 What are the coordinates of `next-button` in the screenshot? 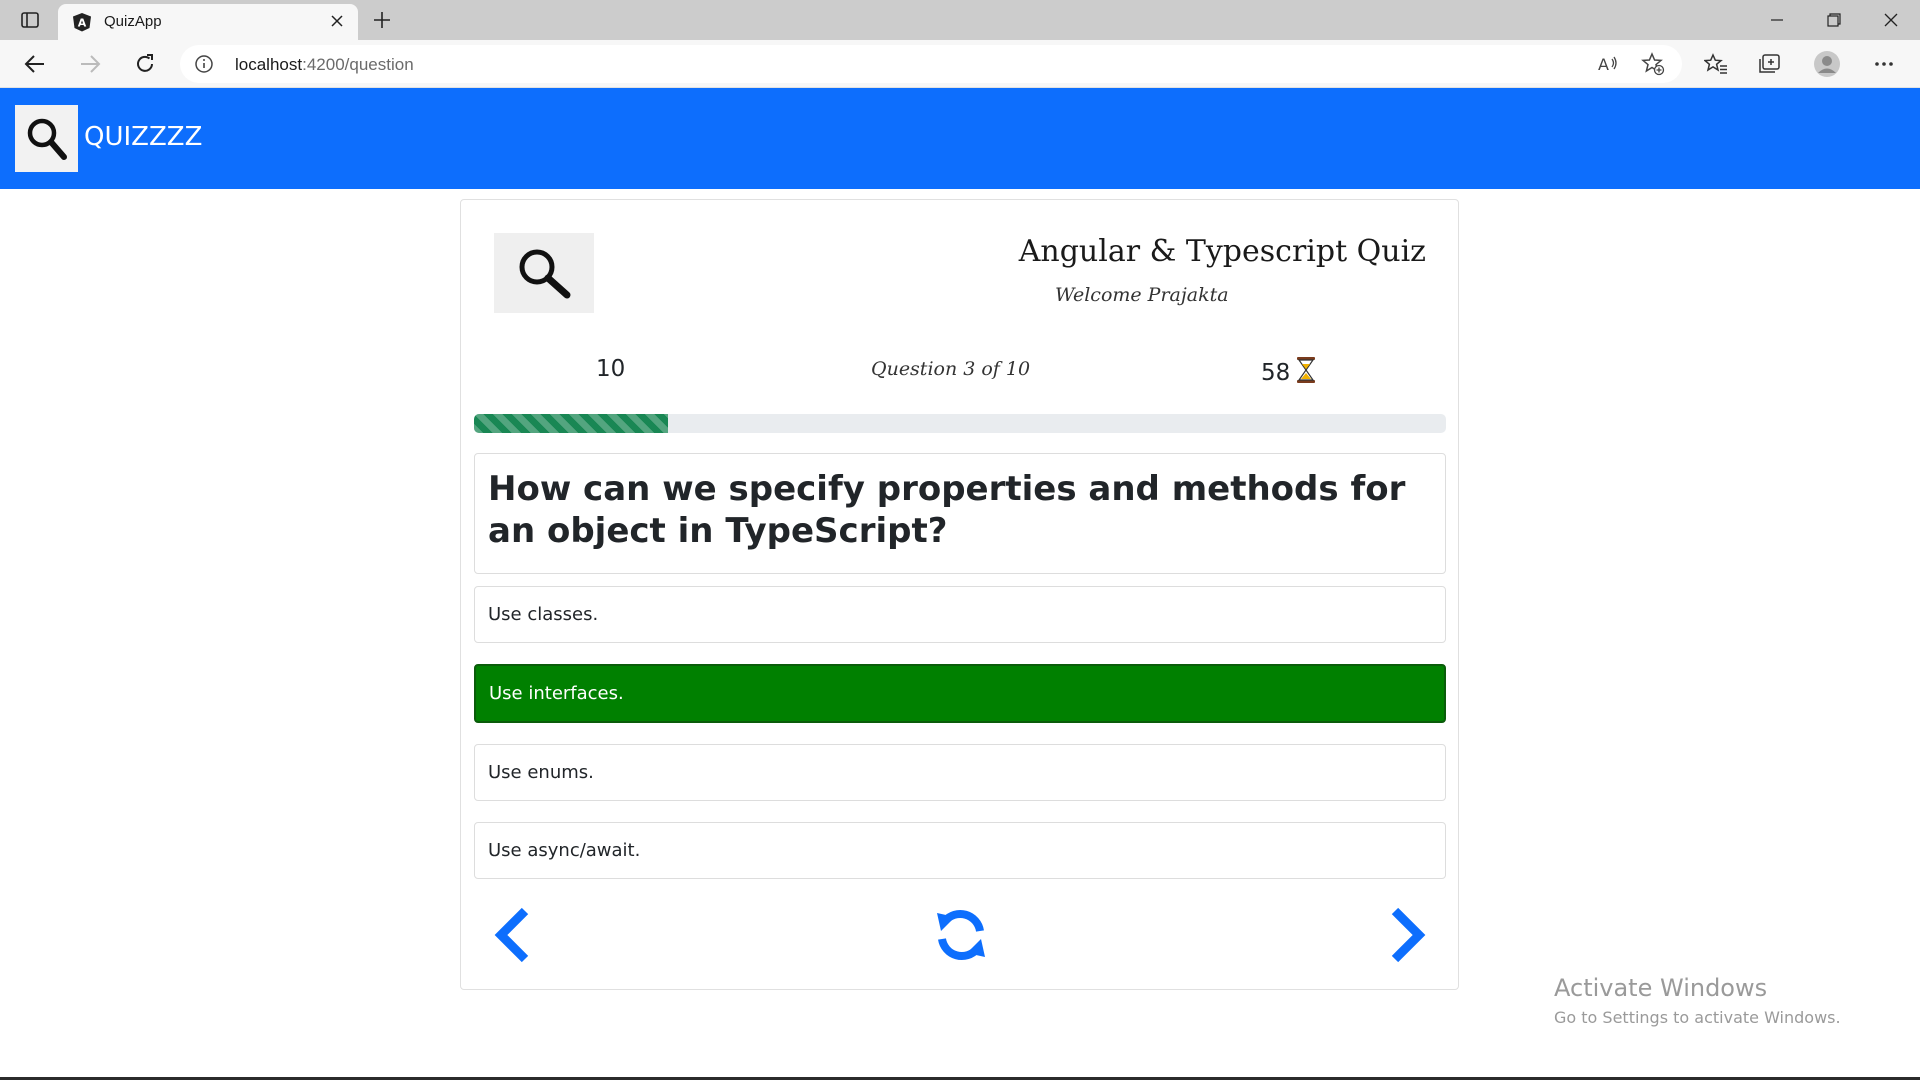 It's located at (1407, 935).